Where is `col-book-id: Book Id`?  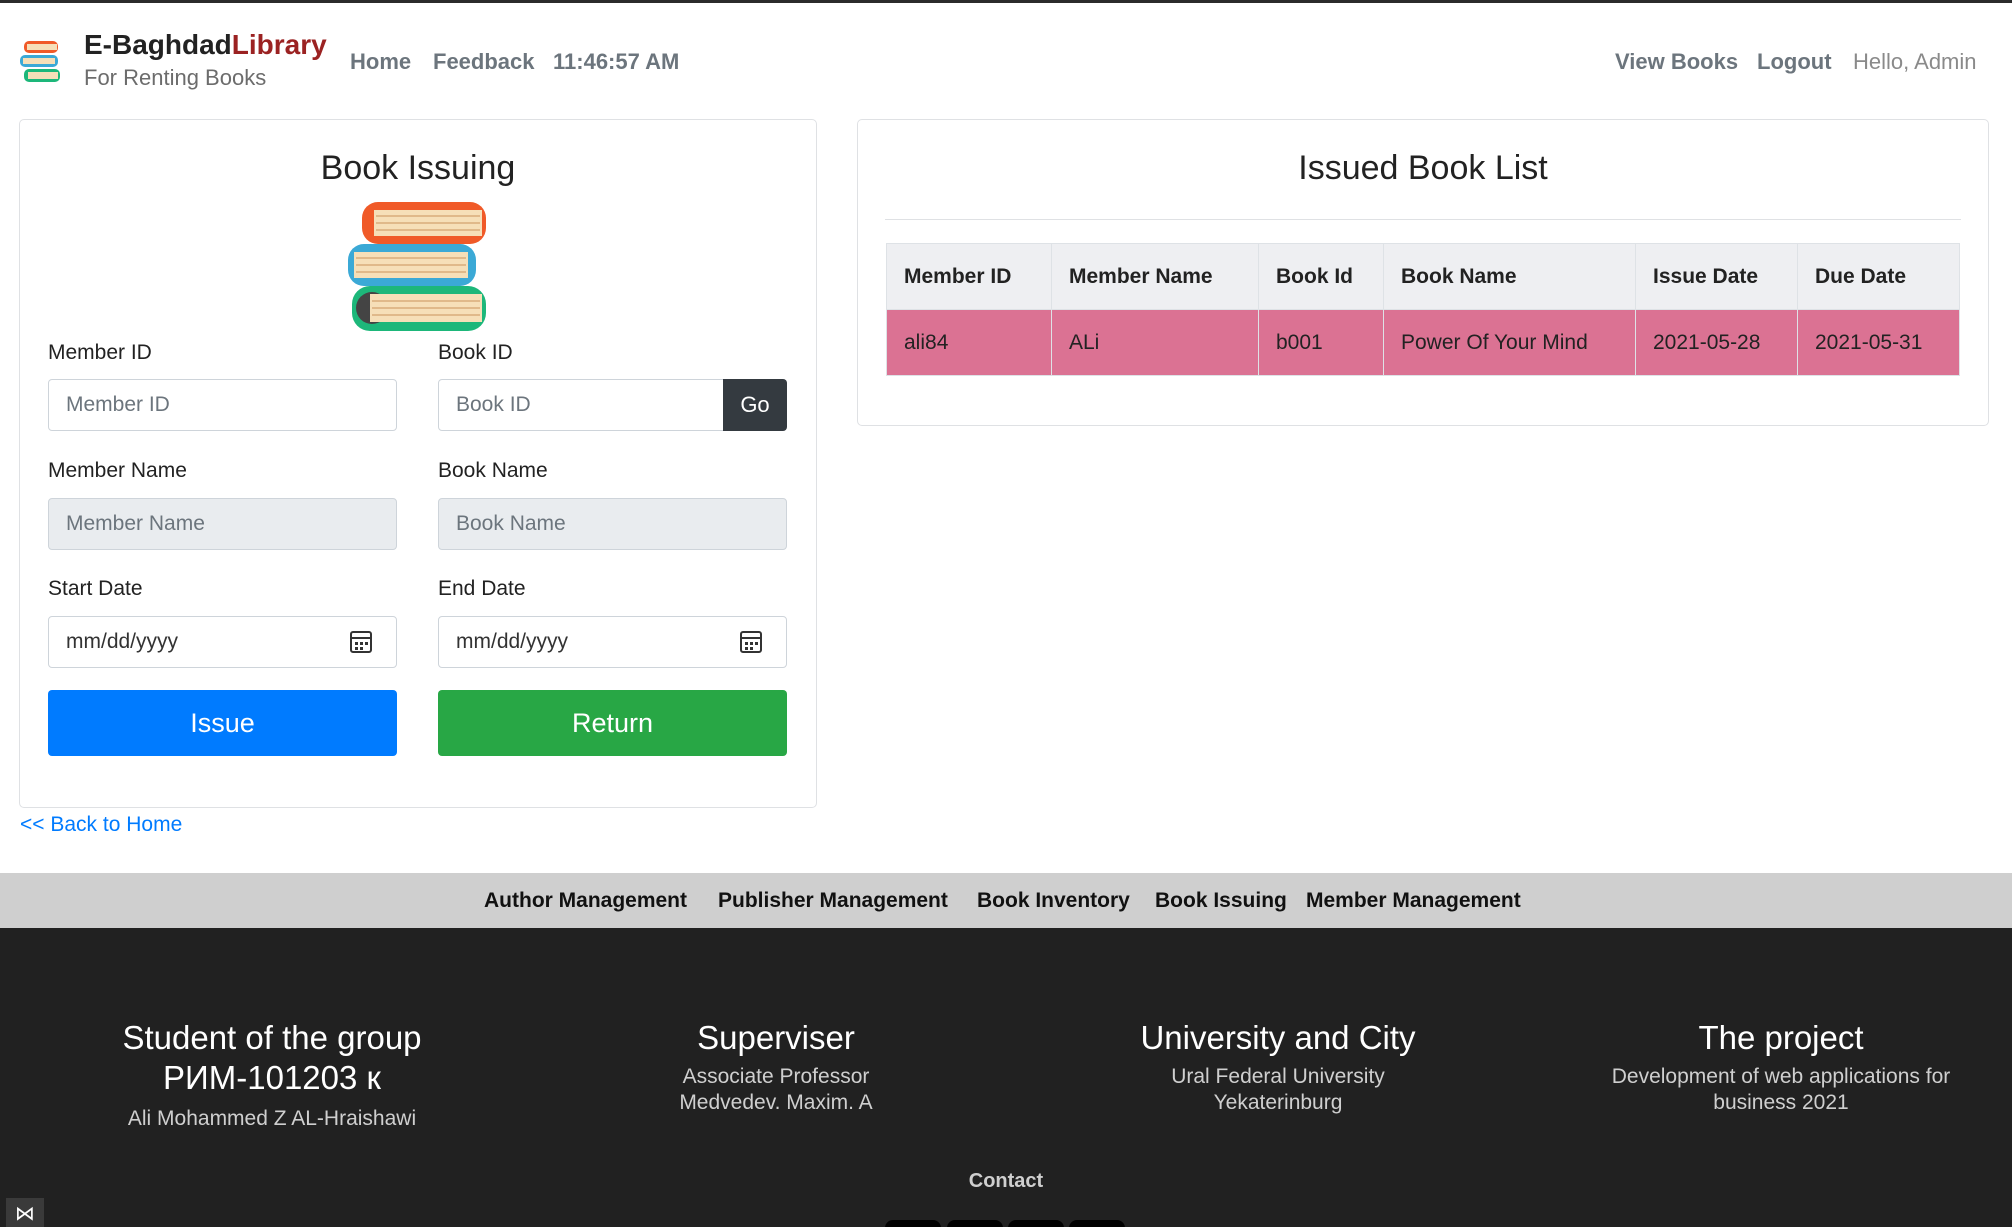 col-book-id: Book Id is located at coordinates (1321, 276).